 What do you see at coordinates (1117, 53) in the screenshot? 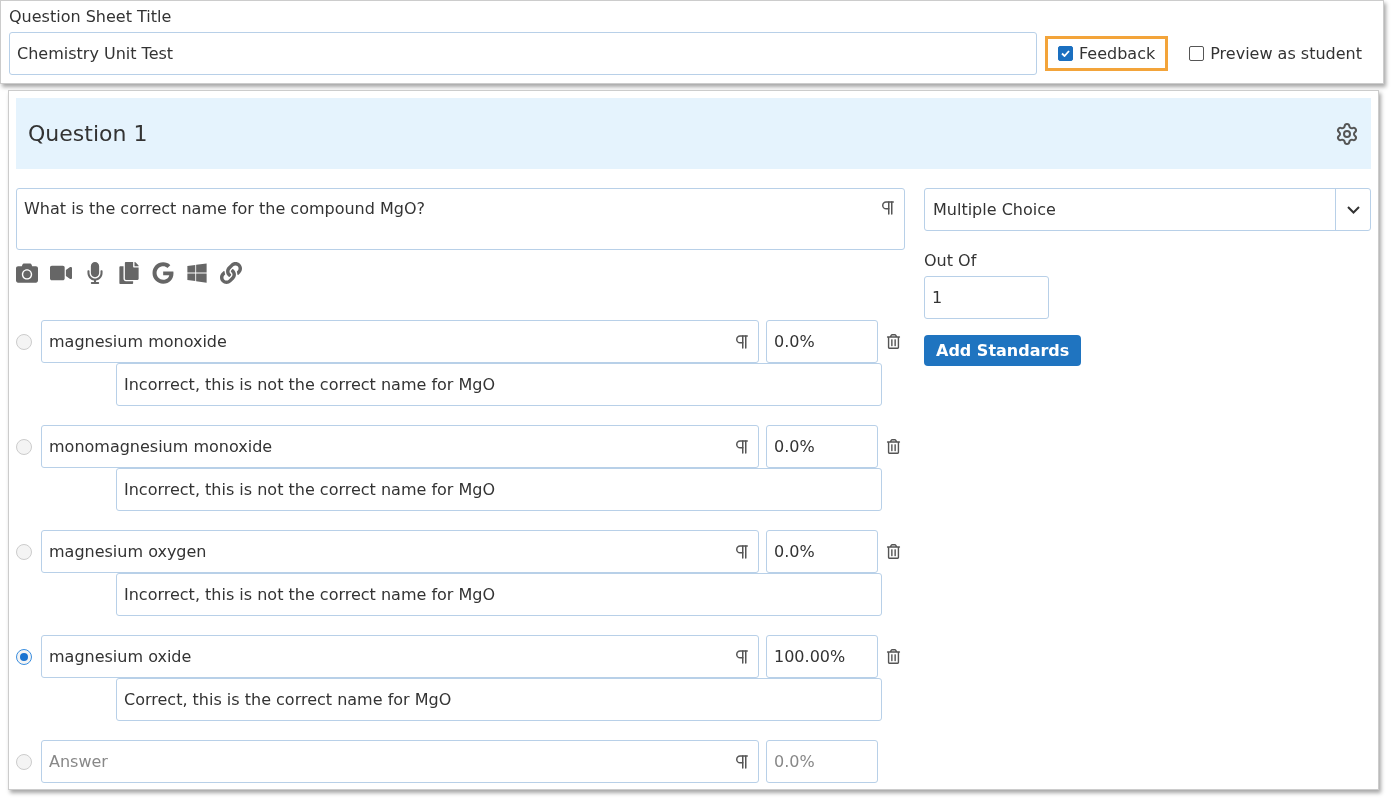
I see `checkbox-label: Feedback` at bounding box center [1117, 53].